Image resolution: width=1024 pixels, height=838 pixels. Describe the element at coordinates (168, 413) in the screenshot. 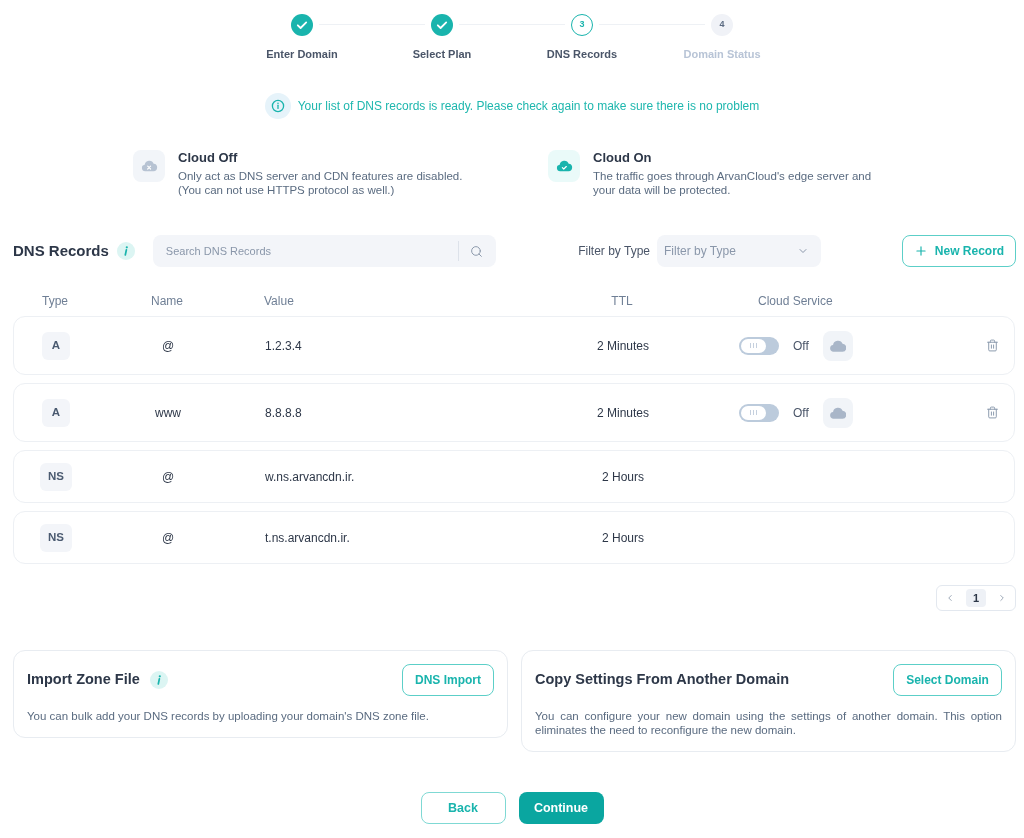

I see `record-name: www` at that location.